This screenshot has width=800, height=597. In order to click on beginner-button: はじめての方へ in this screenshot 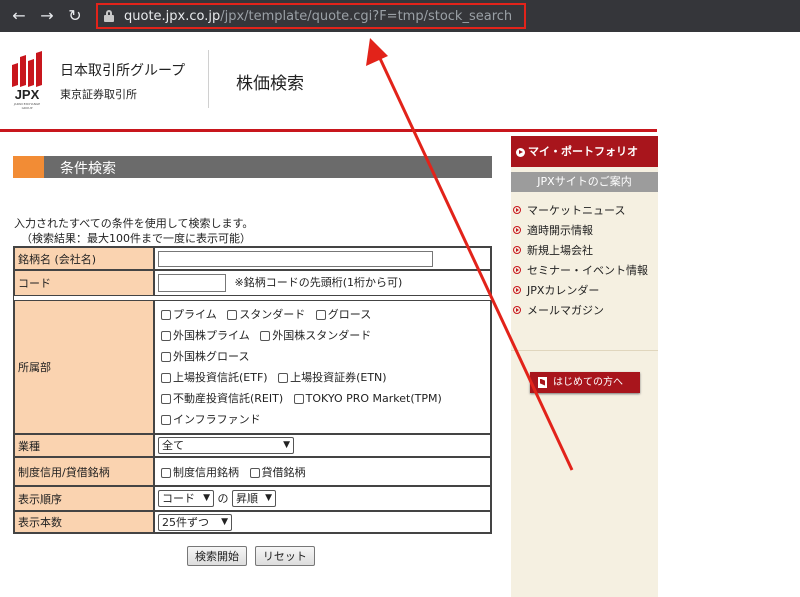, I will do `click(585, 382)`.